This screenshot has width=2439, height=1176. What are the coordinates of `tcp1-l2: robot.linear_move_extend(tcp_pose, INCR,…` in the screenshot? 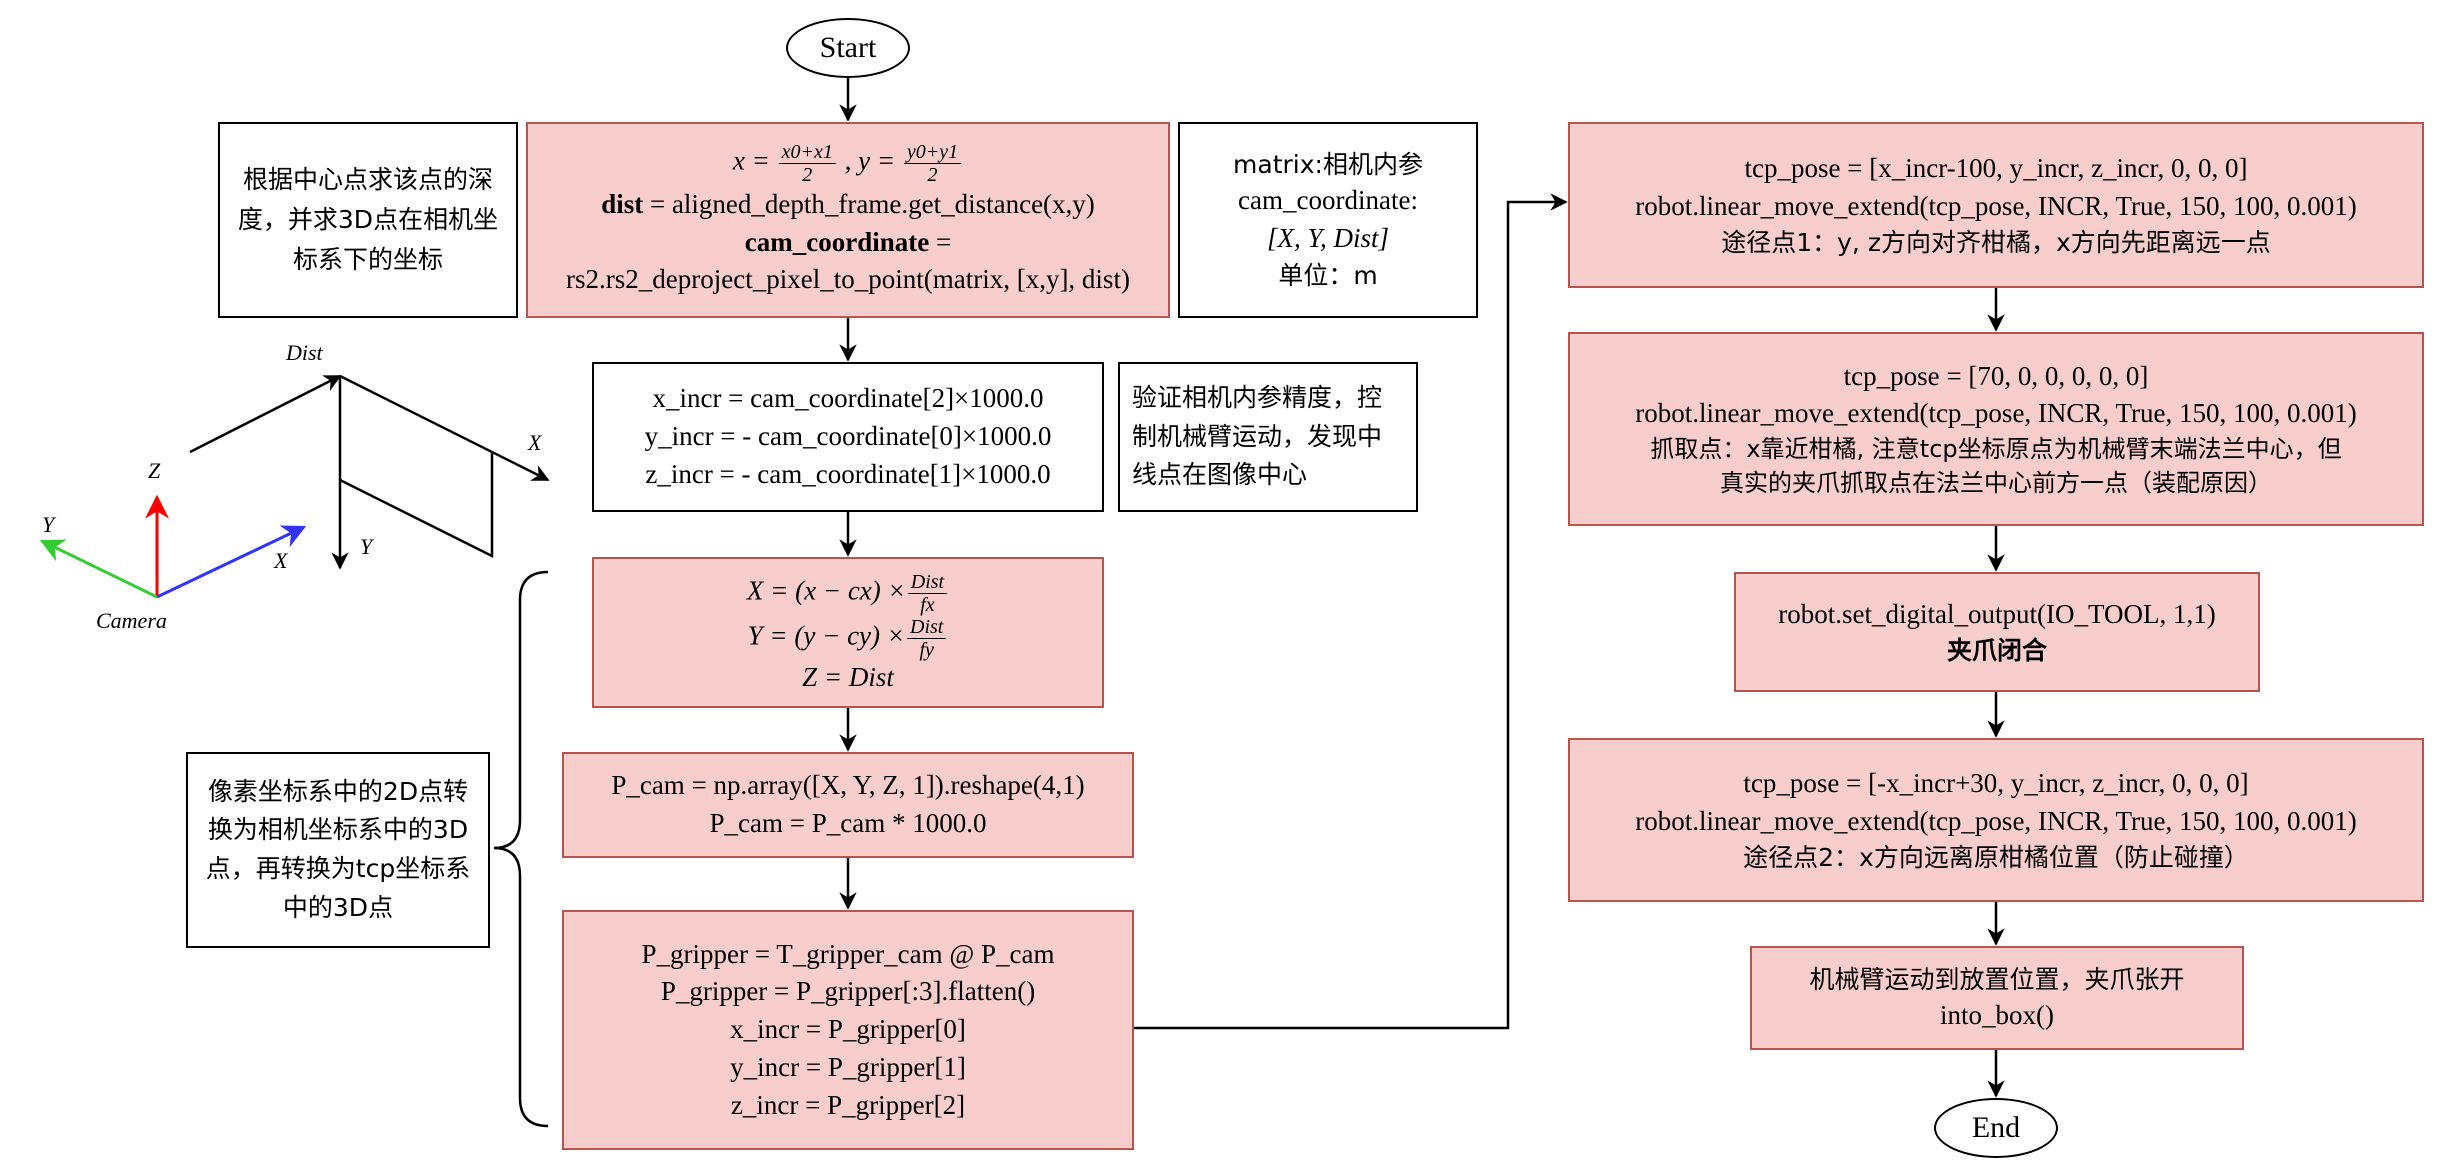 It's located at (1996, 205).